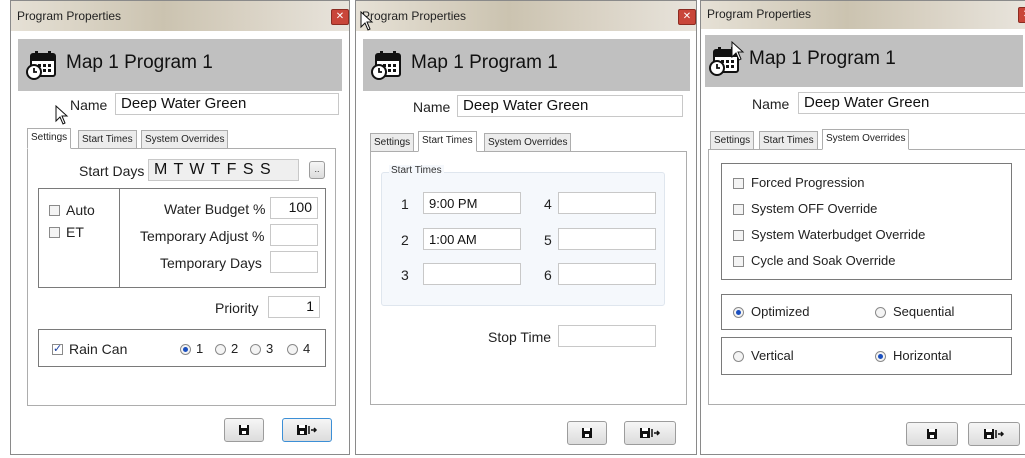  Describe the element at coordinates (223, 170) in the screenshot. I see `start-days-field: M T W T F S S` at that location.